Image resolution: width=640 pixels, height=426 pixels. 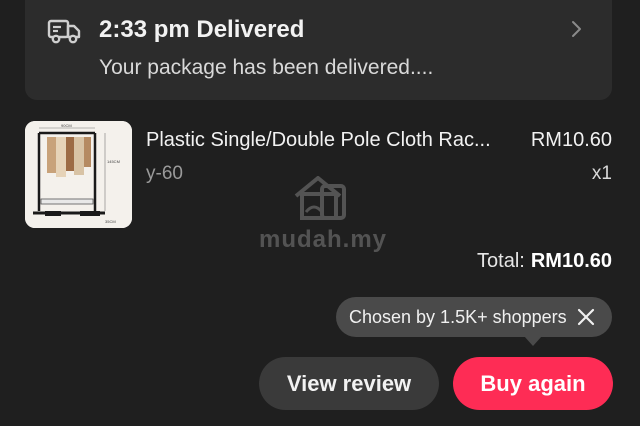 What do you see at coordinates (349, 383) in the screenshot?
I see `view-review-button: View review` at bounding box center [349, 383].